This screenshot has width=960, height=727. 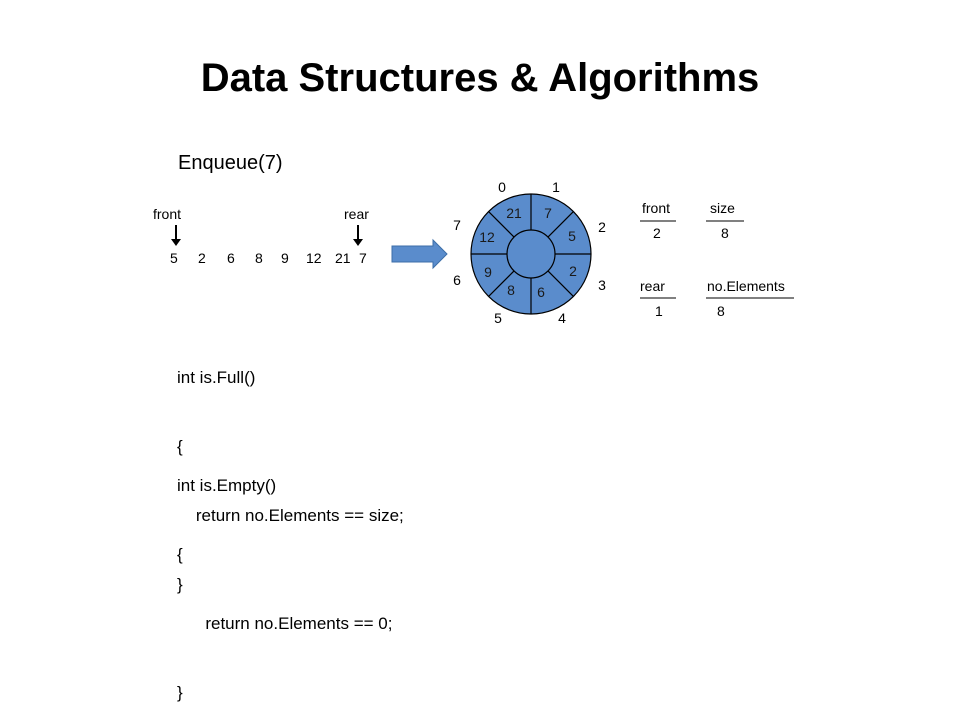 I want to click on ring-index-label: 6, so click(x=457, y=280).